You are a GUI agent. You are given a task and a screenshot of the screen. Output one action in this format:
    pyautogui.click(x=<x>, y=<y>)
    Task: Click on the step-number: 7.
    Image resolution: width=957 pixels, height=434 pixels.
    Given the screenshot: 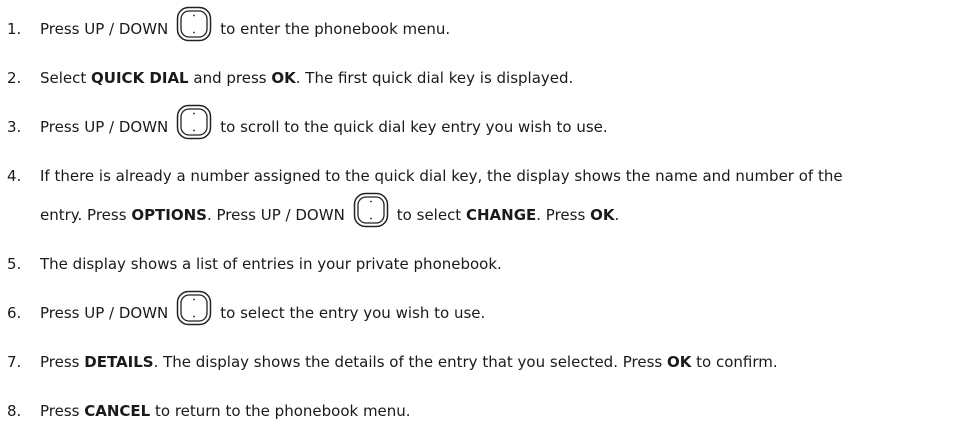 What is the action you would take?
    pyautogui.click(x=14, y=362)
    